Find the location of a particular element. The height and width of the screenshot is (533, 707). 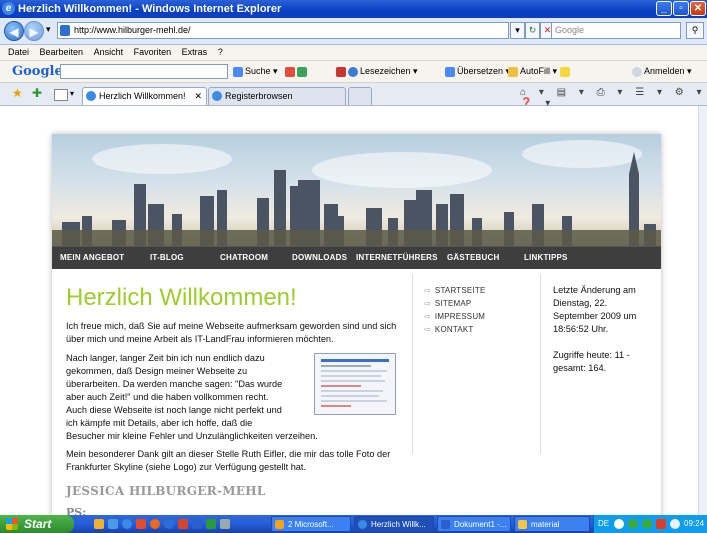

menu-help: ? is located at coordinates (220, 52).